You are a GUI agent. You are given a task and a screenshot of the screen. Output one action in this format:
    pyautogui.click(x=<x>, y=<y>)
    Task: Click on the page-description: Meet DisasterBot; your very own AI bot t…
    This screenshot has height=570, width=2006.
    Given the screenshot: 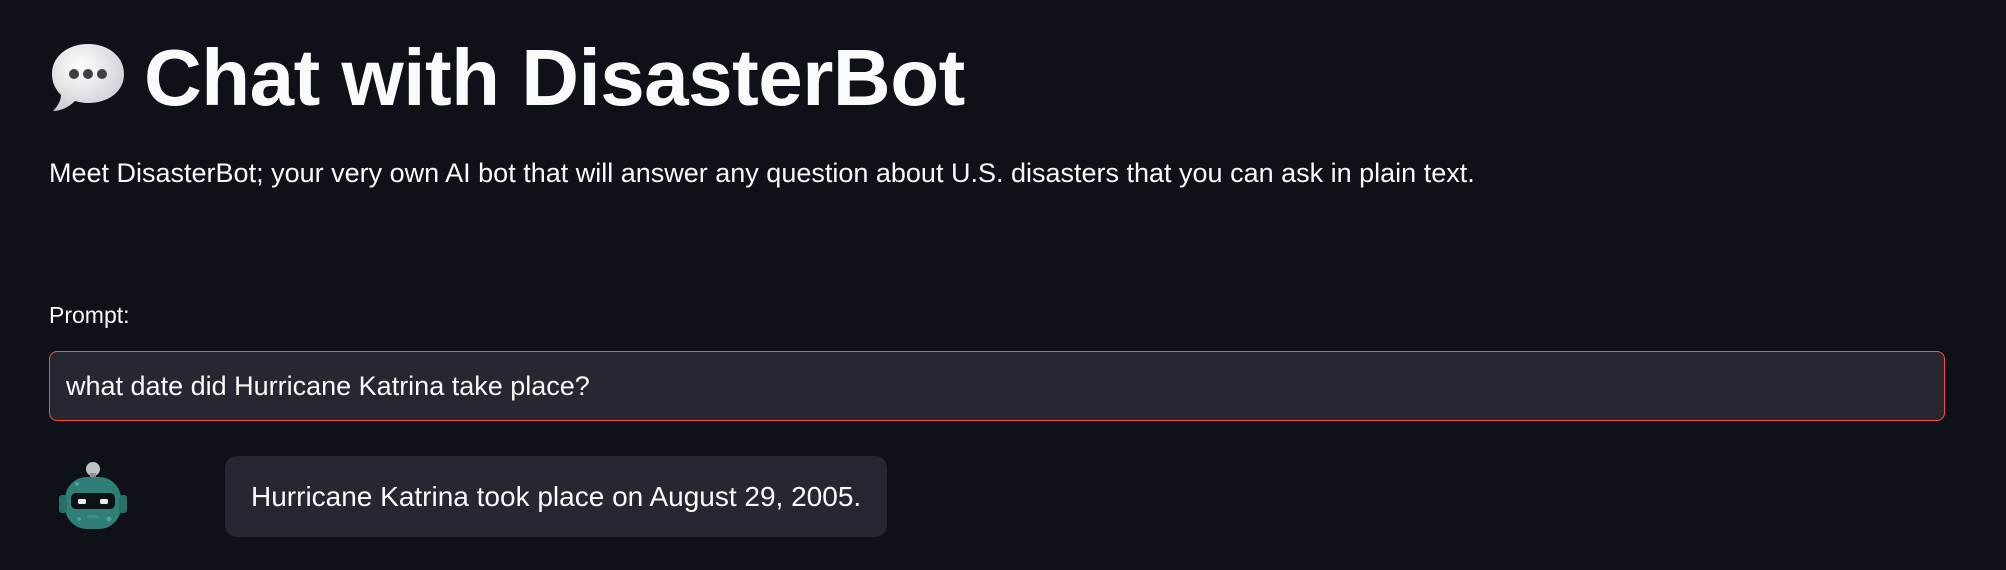 What is the action you would take?
    pyautogui.click(x=762, y=173)
    